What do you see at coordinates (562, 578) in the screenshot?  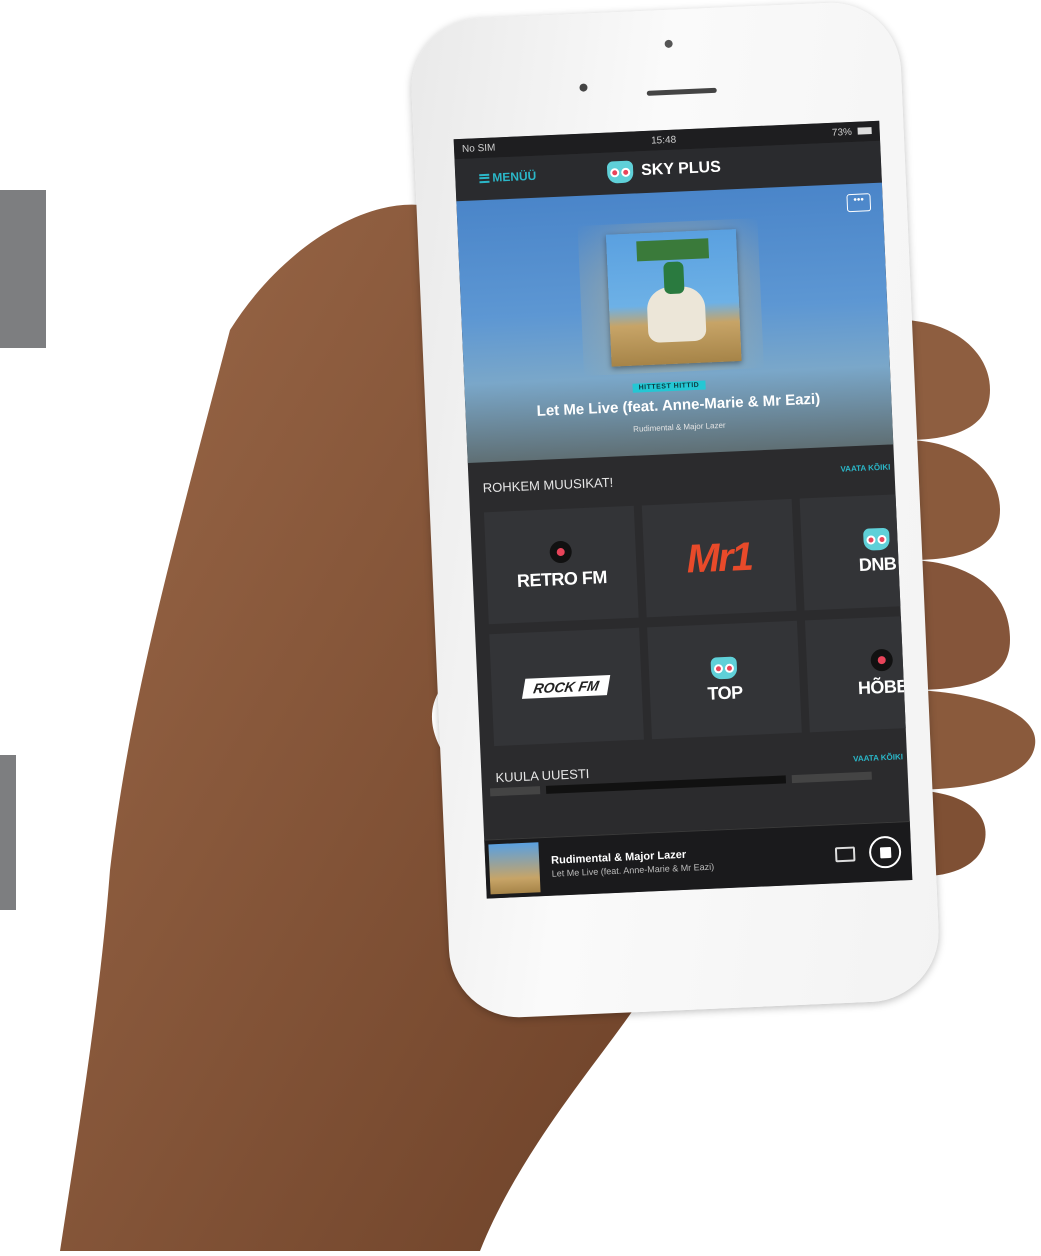 I see `station-label: RETRO FM` at bounding box center [562, 578].